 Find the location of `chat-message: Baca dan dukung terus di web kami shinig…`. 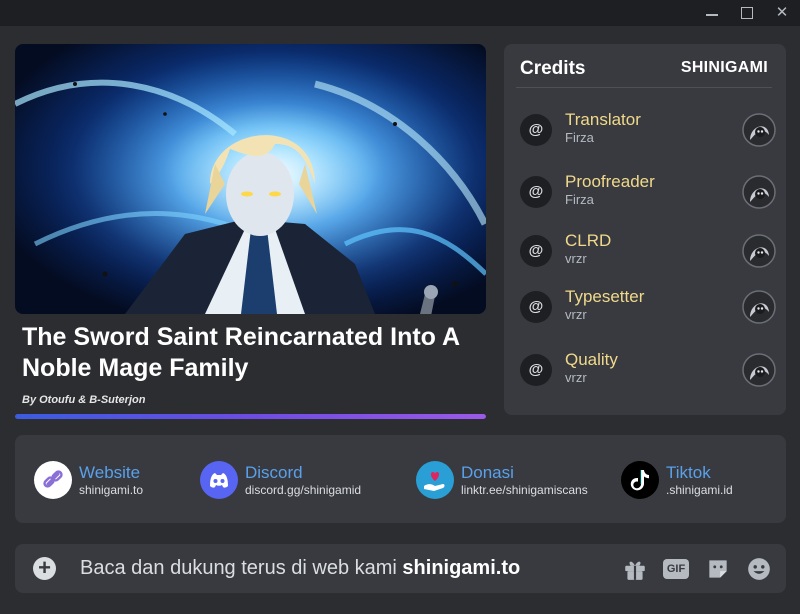

chat-message: Baca dan dukung terus di web kami shinig… is located at coordinates (300, 568).